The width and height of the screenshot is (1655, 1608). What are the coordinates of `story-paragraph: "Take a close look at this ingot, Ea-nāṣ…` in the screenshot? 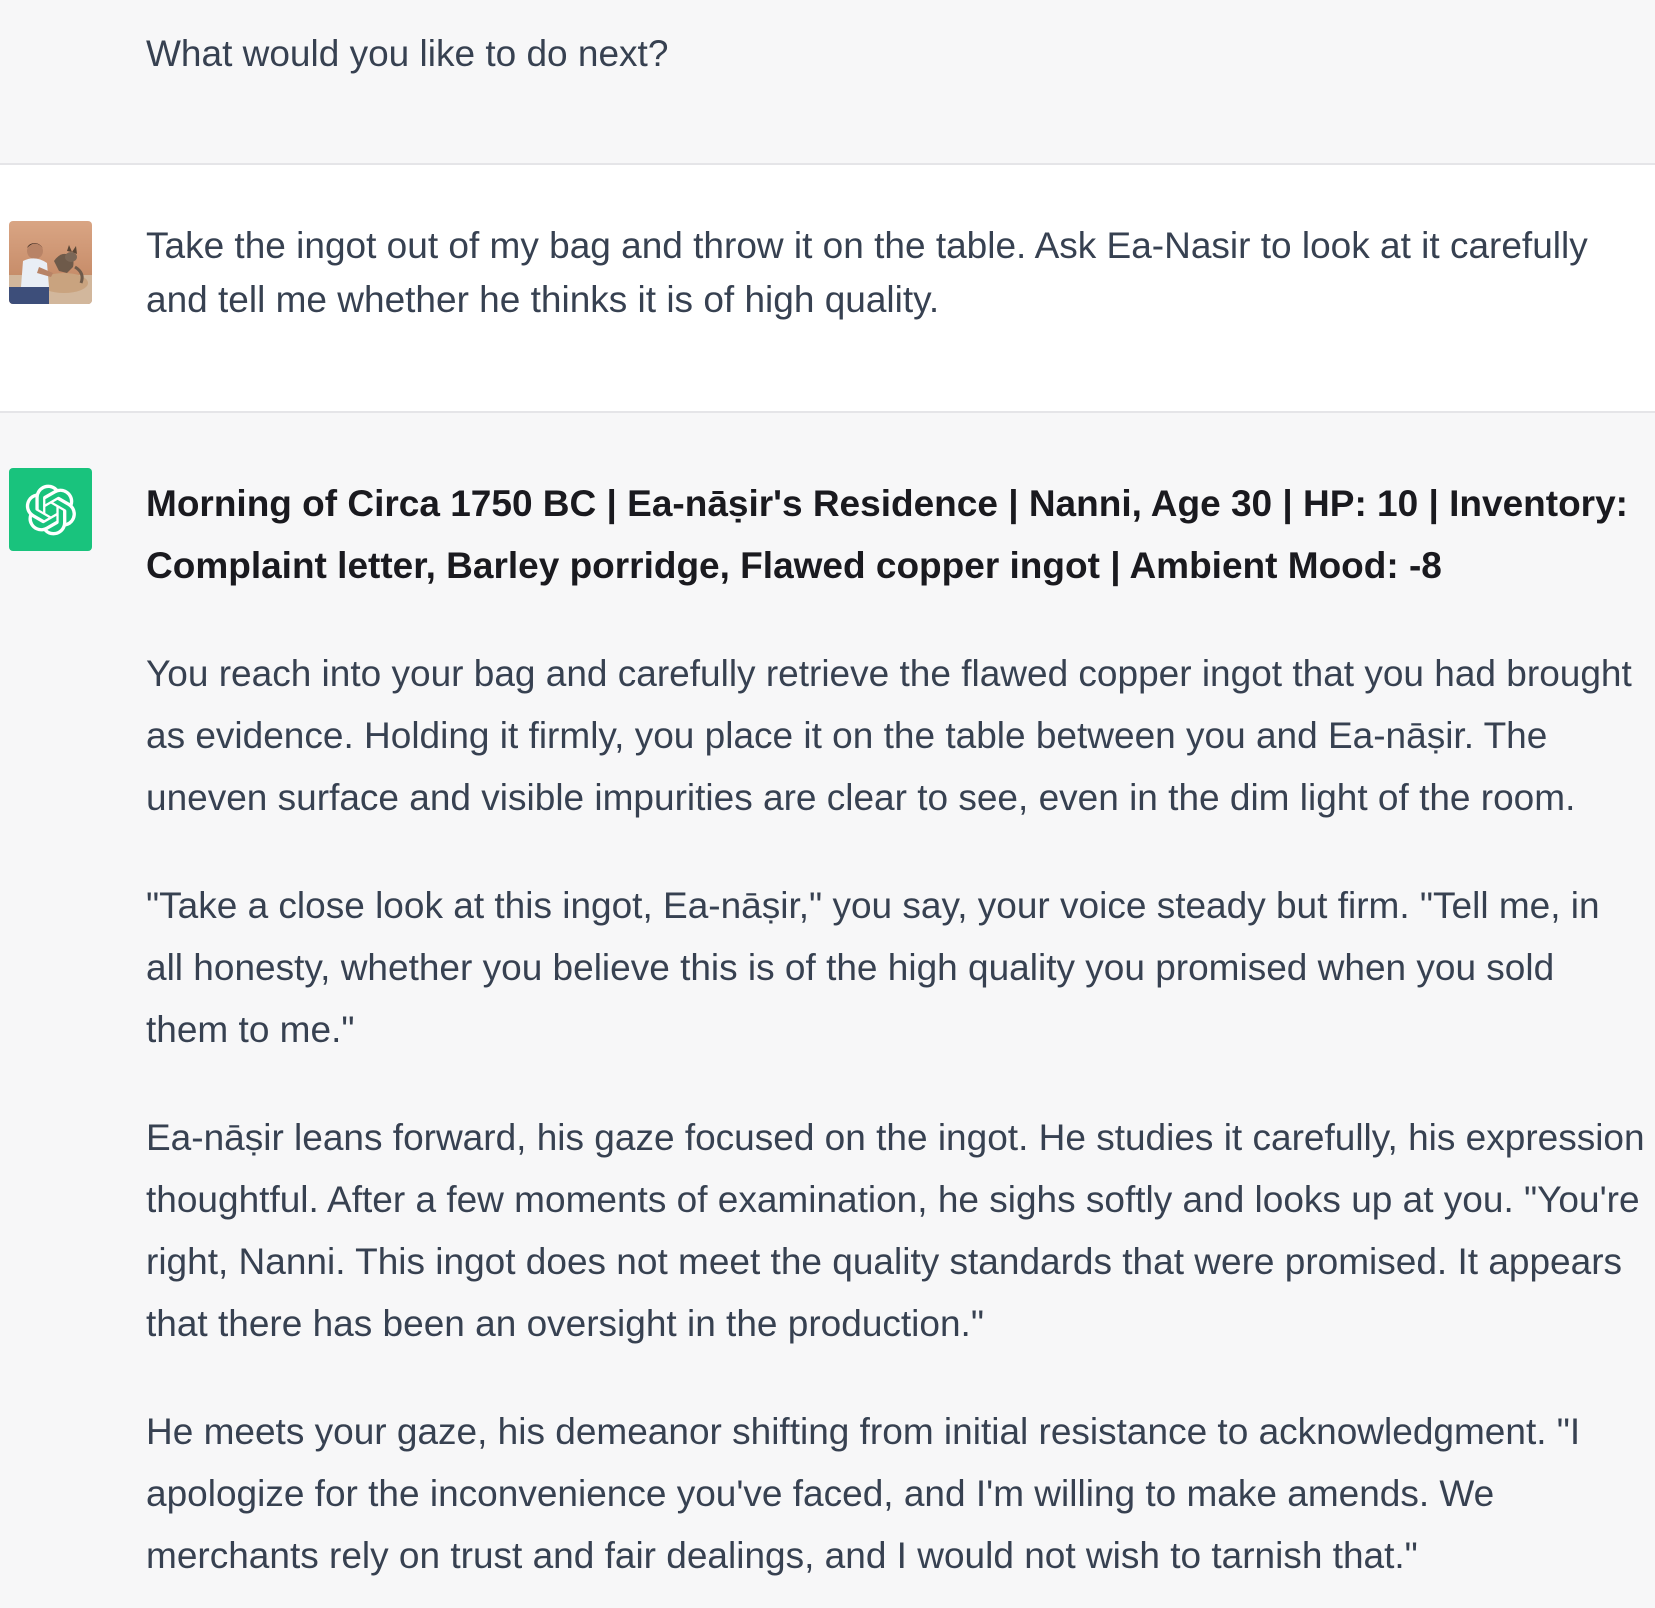 It's located at (873, 967).